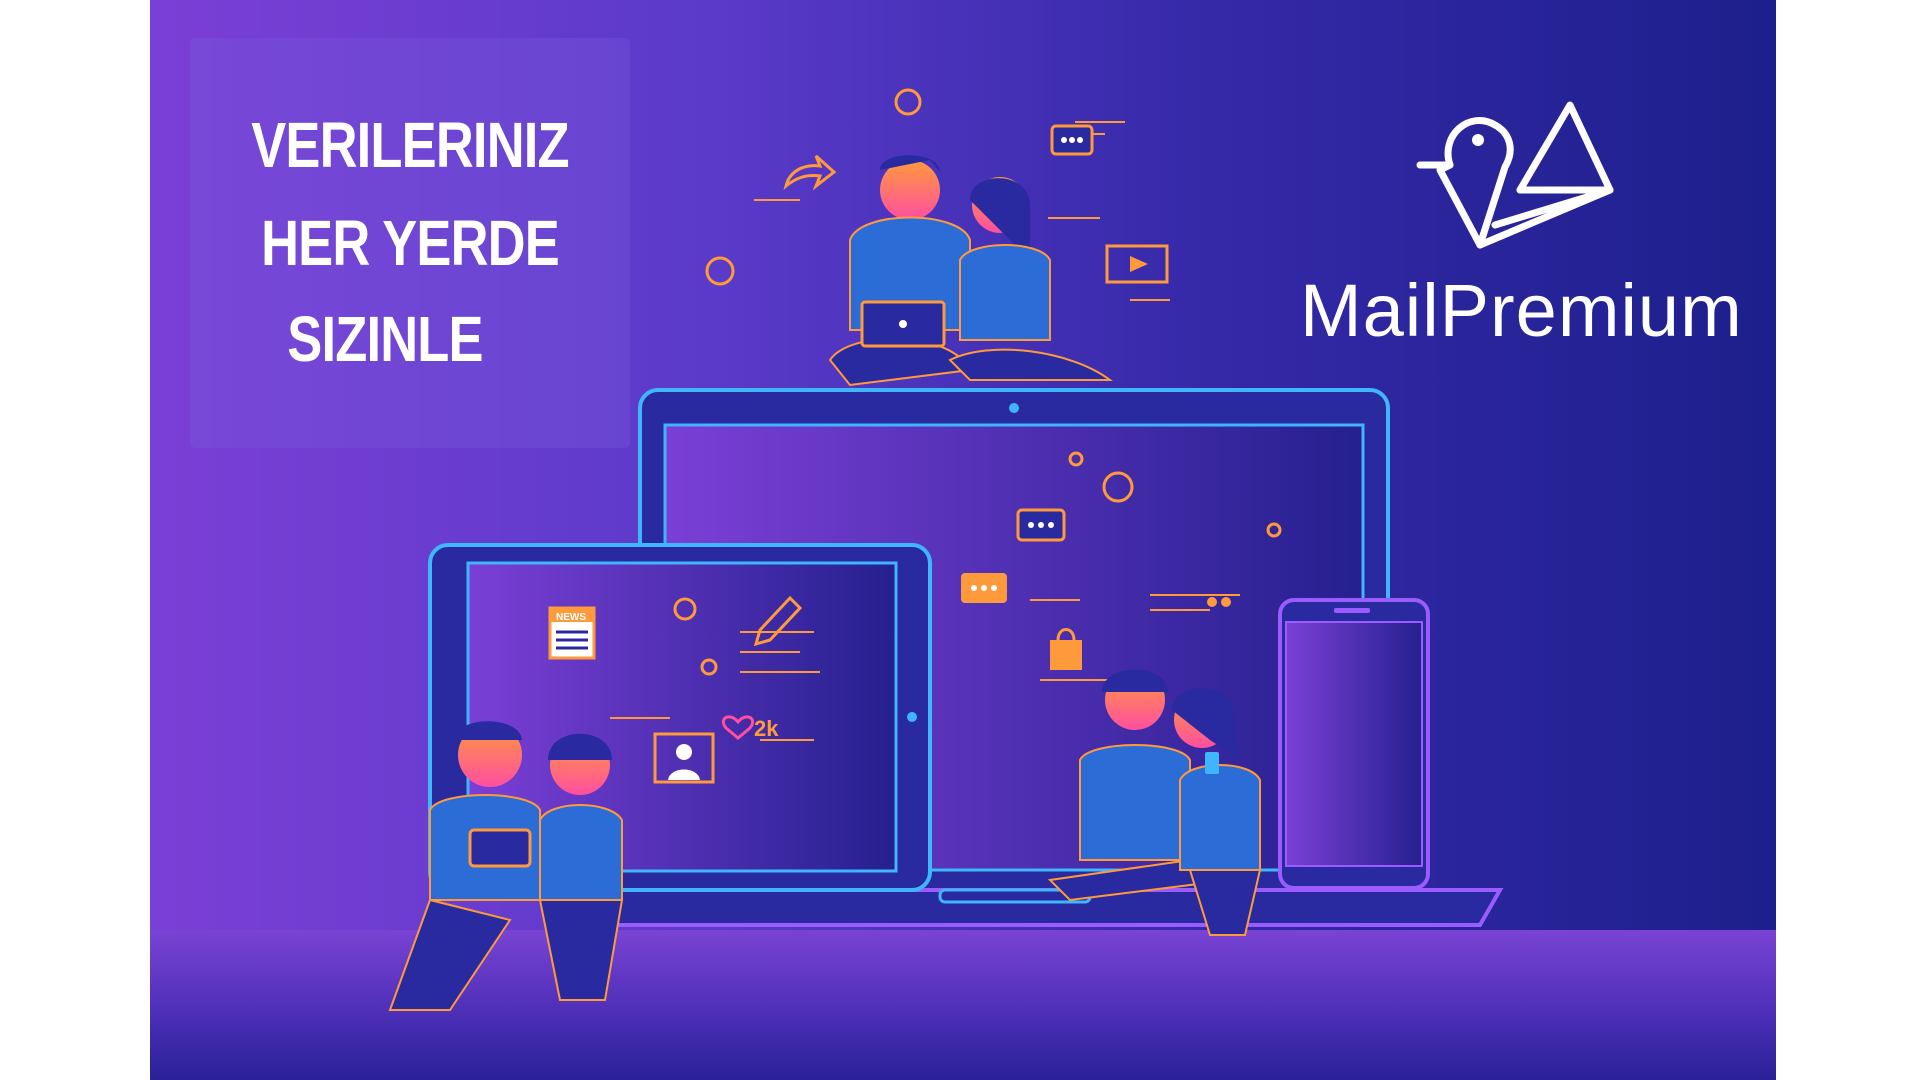  Describe the element at coordinates (1137, 264) in the screenshot. I see `video-icon` at that location.